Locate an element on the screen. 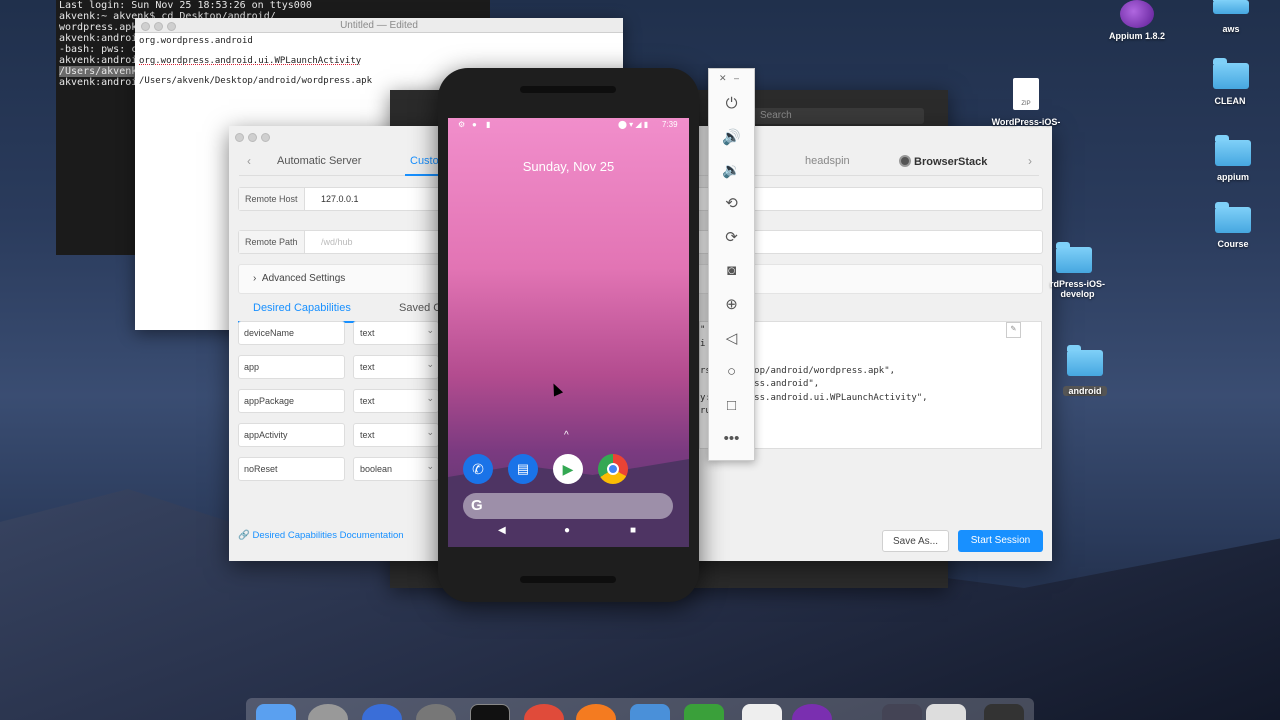  nav-overview-icon: ■ is located at coordinates (633, 530).